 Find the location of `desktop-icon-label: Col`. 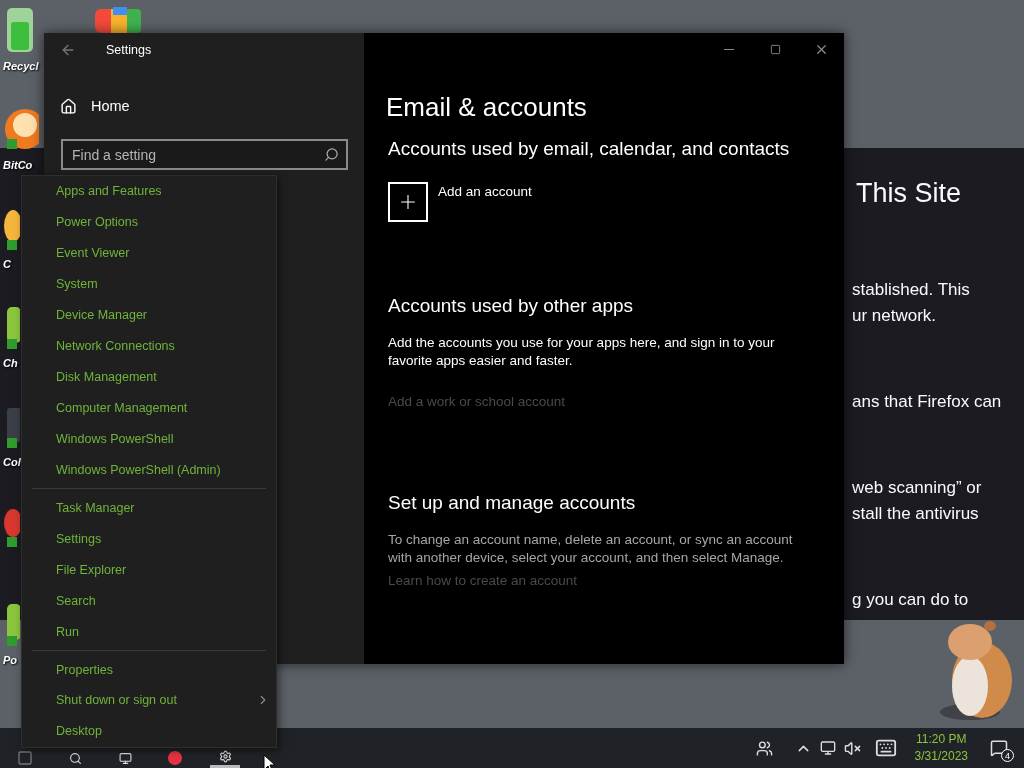

desktop-icon-label: Col is located at coordinates (12, 462).